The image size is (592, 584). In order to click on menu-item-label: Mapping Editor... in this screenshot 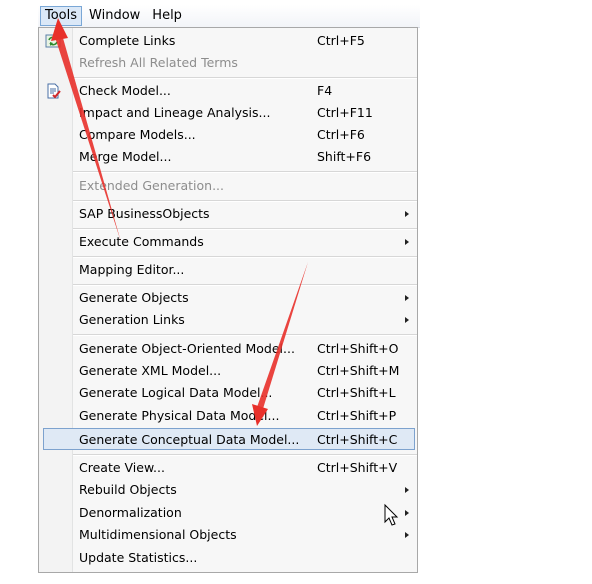, I will do `click(132, 269)`.